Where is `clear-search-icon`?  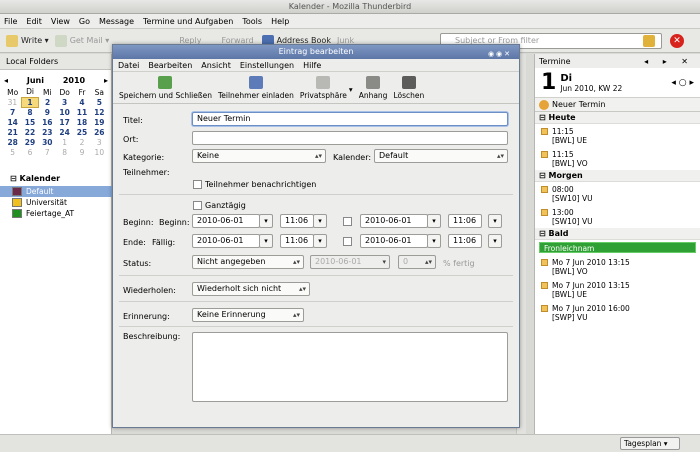 clear-search-icon is located at coordinates (649, 41).